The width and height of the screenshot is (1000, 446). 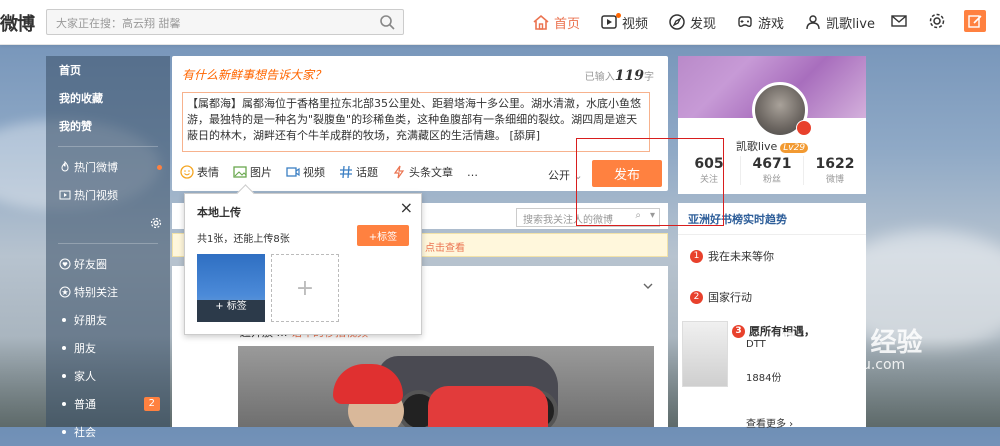 What do you see at coordinates (771, 180) in the screenshot?
I see `stat-label: 粉丝` at bounding box center [771, 180].